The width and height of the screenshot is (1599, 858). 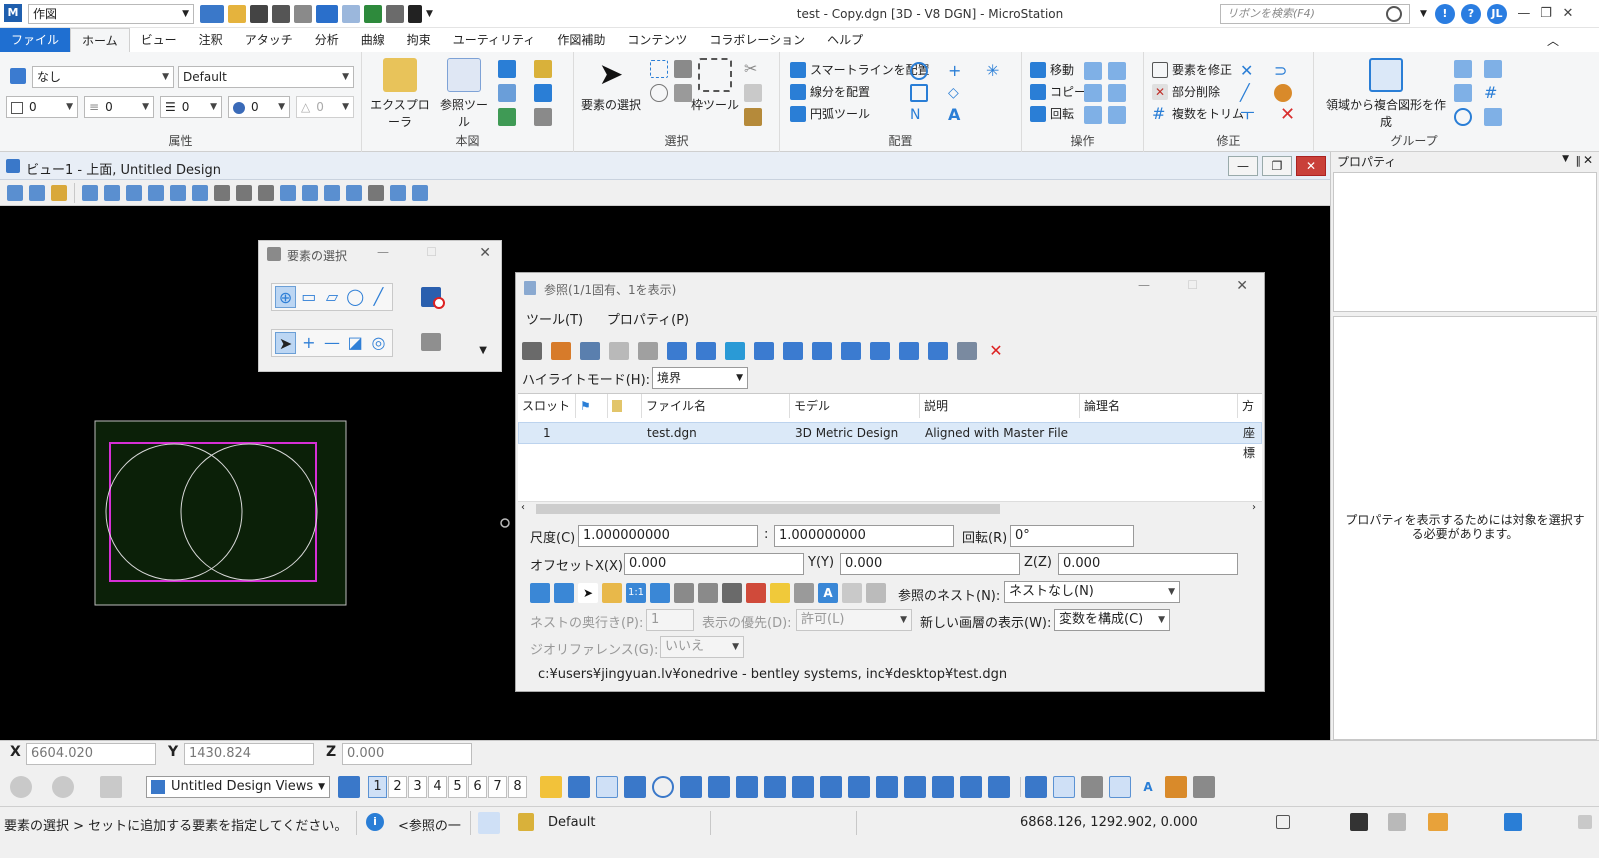 I want to click on georeference-icon, so click(x=708, y=593).